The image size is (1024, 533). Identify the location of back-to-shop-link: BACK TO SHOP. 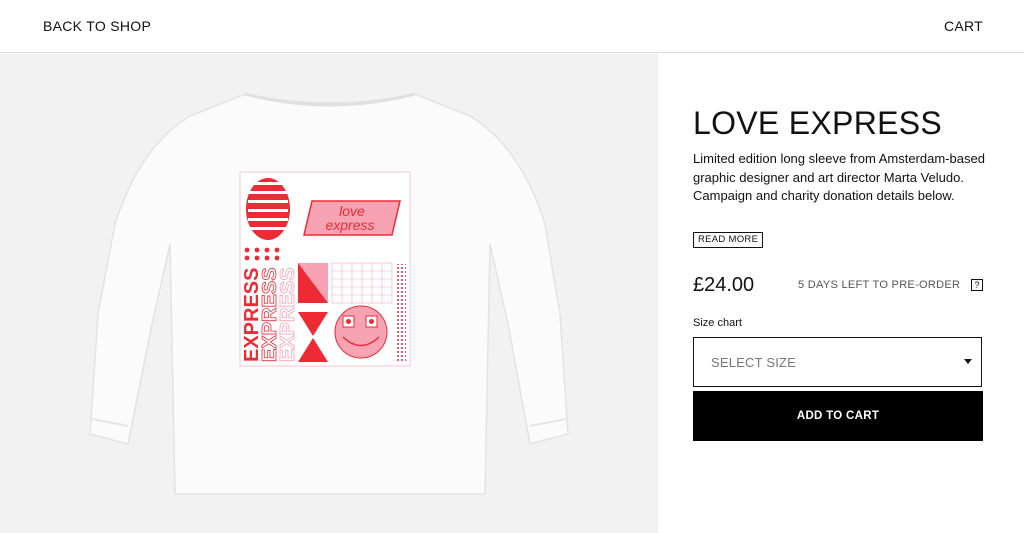
(97, 26).